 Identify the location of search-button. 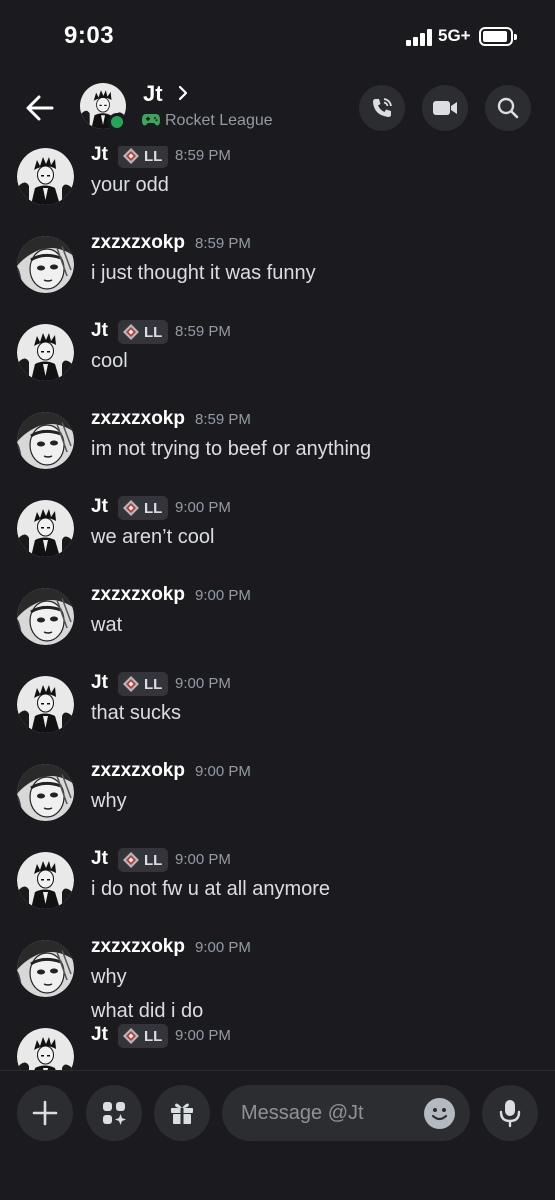
(508, 108).